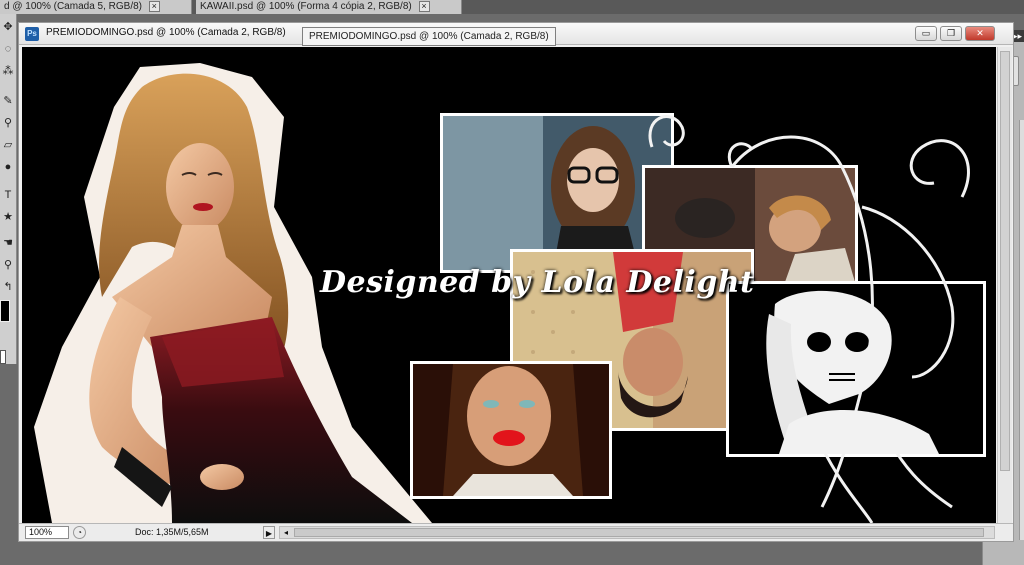 Image resolution: width=1024 pixels, height=565 pixels. Describe the element at coordinates (1021, 330) in the screenshot. I see `dock-scroll-strip` at that location.